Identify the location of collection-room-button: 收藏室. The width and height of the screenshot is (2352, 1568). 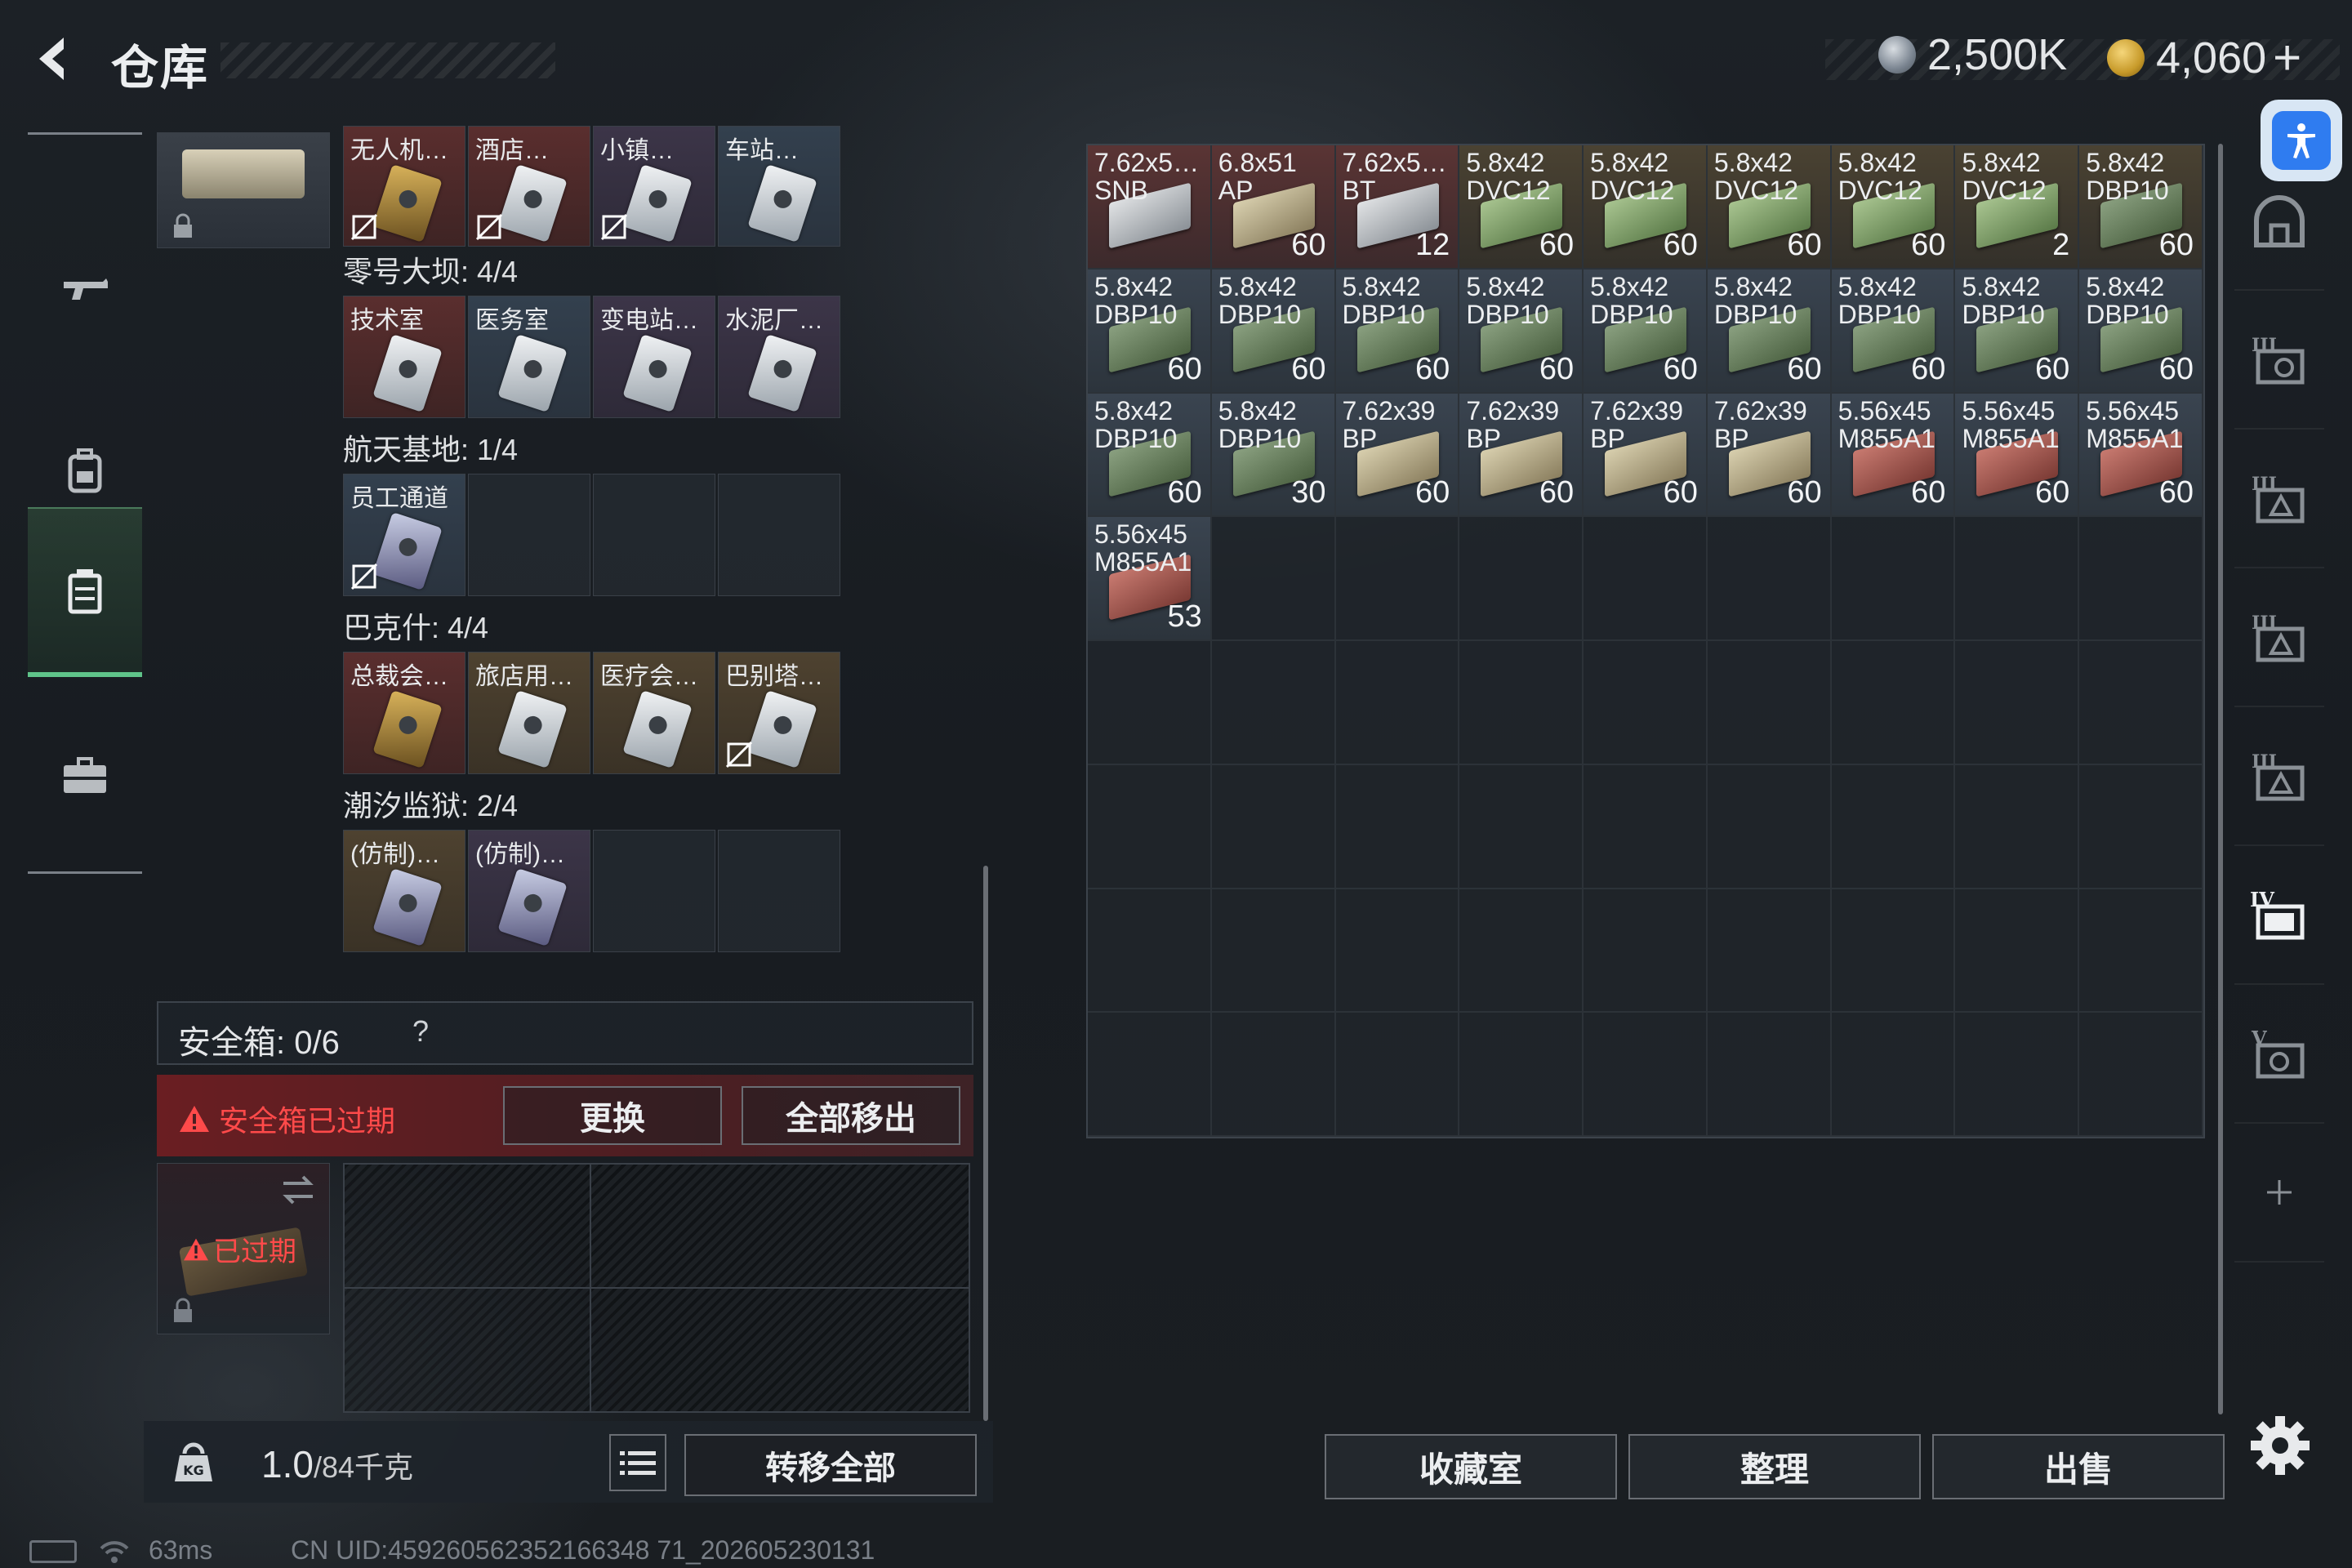
(1471, 1466).